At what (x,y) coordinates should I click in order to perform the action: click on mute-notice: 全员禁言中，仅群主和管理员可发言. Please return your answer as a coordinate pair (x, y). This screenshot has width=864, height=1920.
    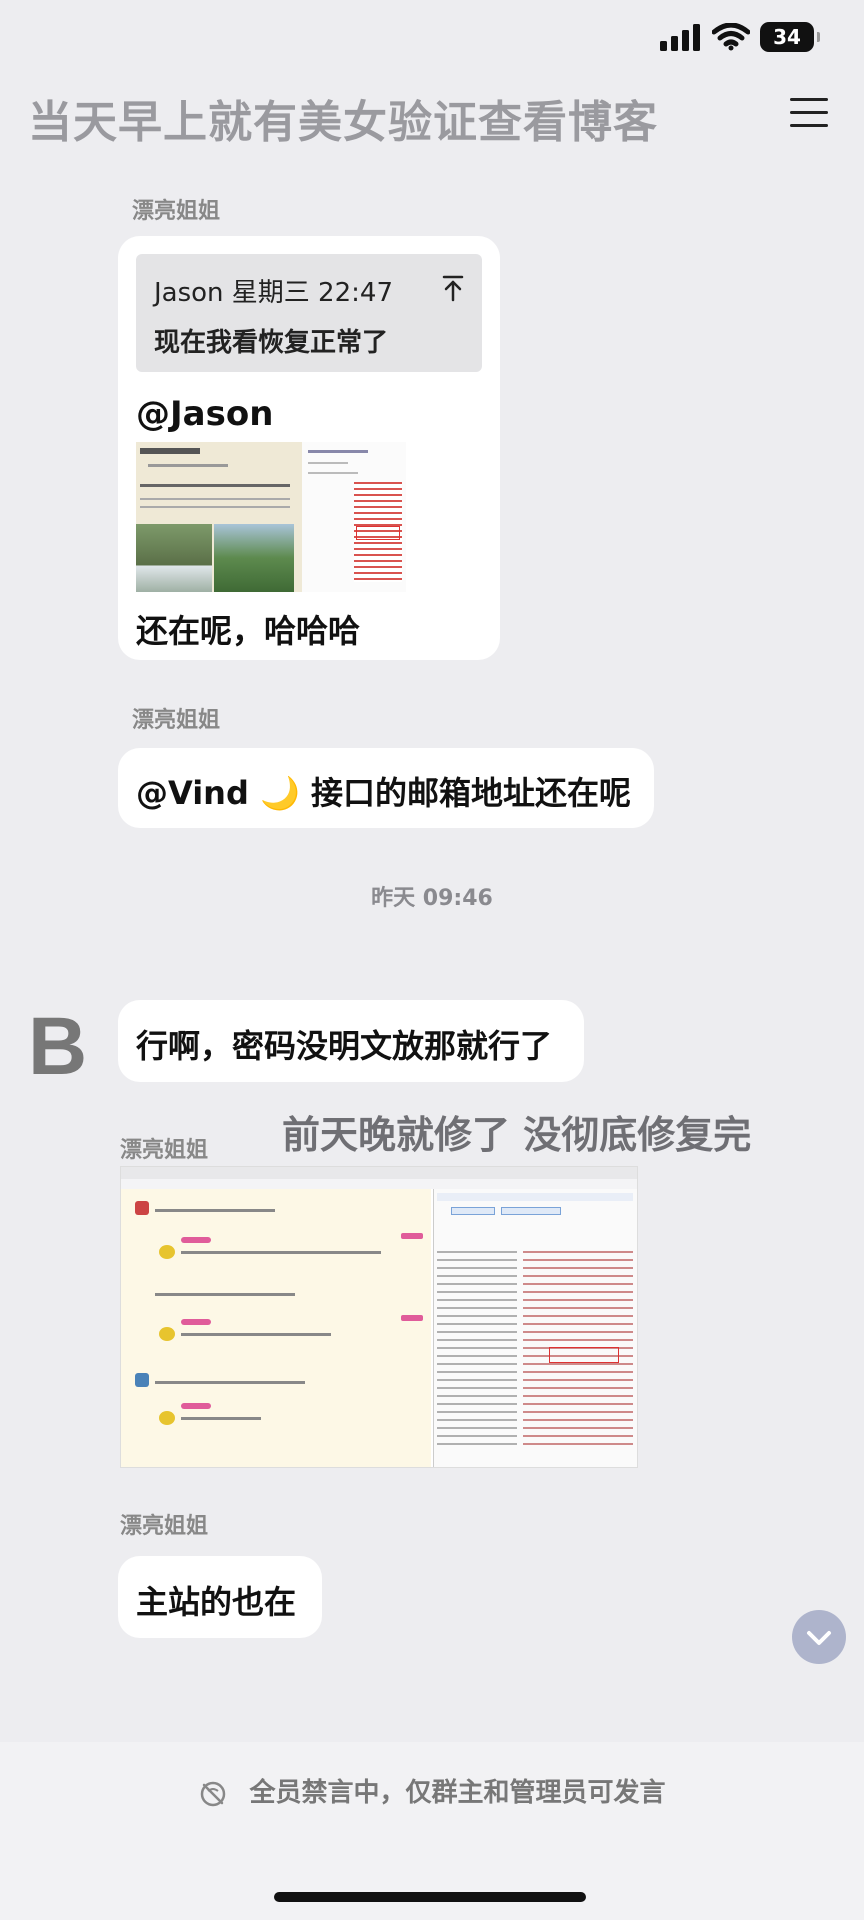
    Looking at the image, I should click on (432, 1790).